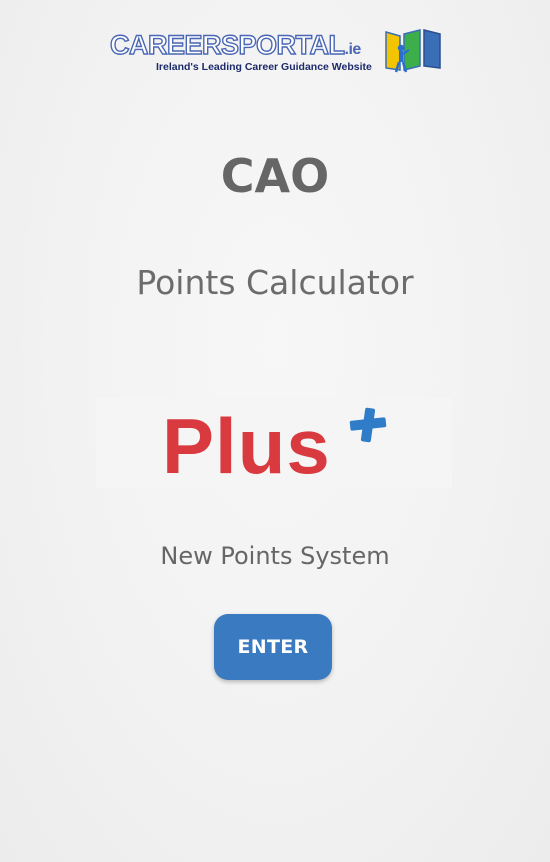  I want to click on plus-superscript-icon, so click(368, 425).